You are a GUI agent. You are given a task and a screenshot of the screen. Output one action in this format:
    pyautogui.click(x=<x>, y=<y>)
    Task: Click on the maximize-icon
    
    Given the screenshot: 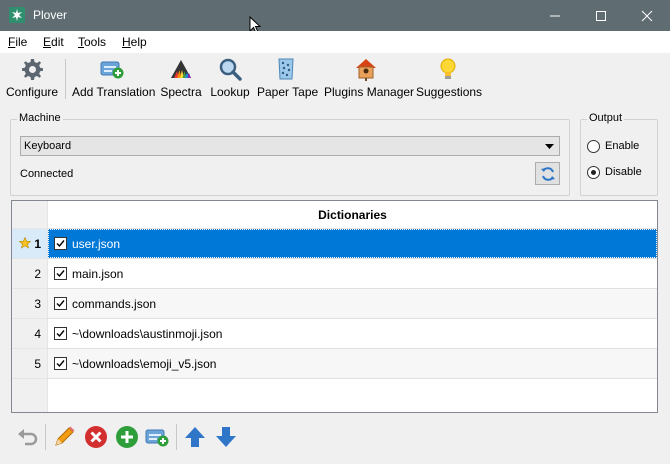 What is the action you would take?
    pyautogui.click(x=601, y=16)
    